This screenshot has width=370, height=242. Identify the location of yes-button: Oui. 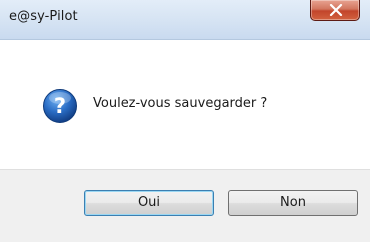
(149, 203).